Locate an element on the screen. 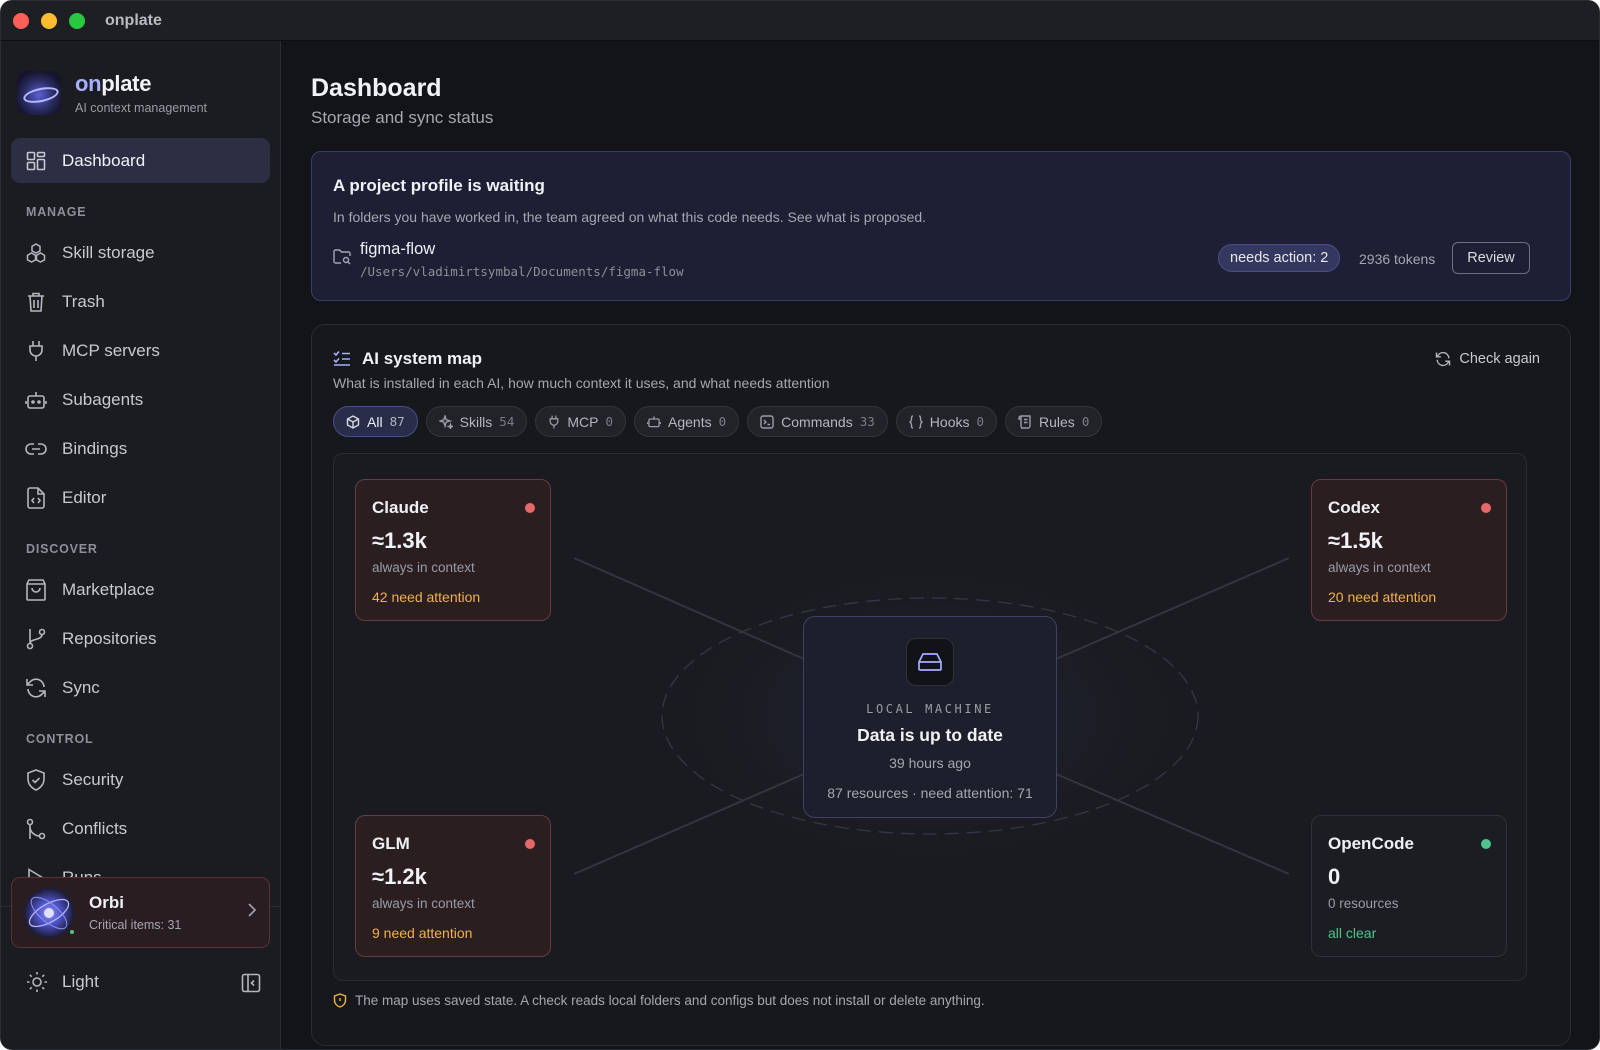 This screenshot has width=1600, height=1050. theme-toggle: Light is located at coordinates (62, 982).